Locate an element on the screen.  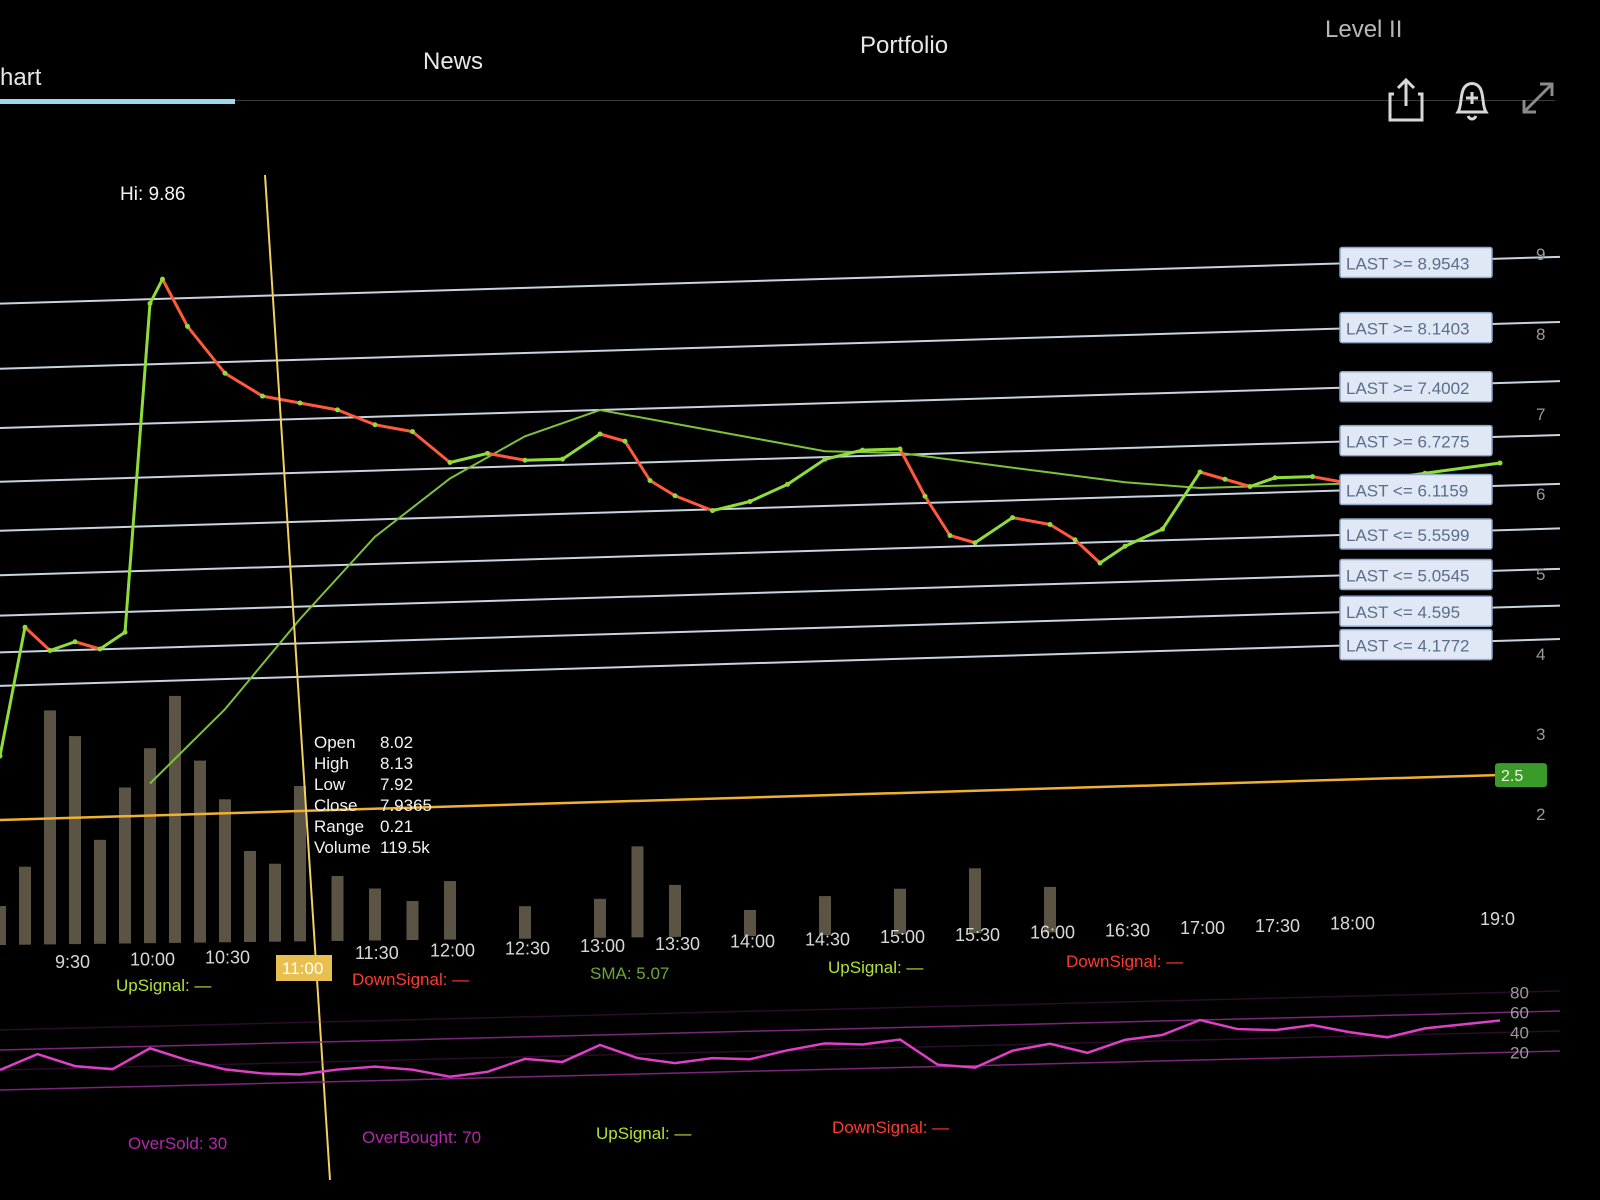
alert-label: LAST <= 4.1772 is located at coordinates (1416, 644).